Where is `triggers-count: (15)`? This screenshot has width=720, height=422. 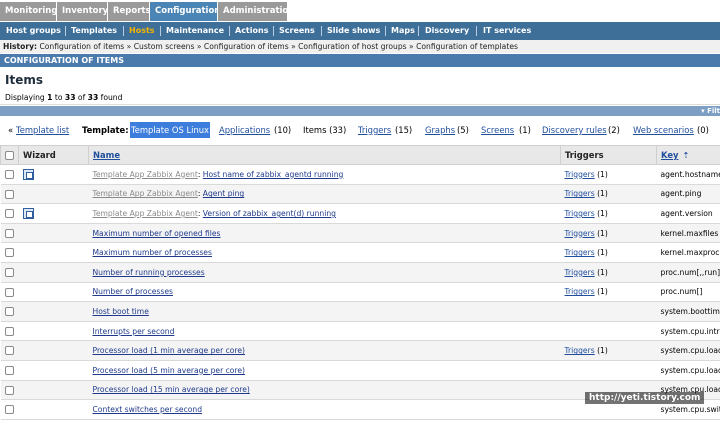 triggers-count: (15) is located at coordinates (404, 130).